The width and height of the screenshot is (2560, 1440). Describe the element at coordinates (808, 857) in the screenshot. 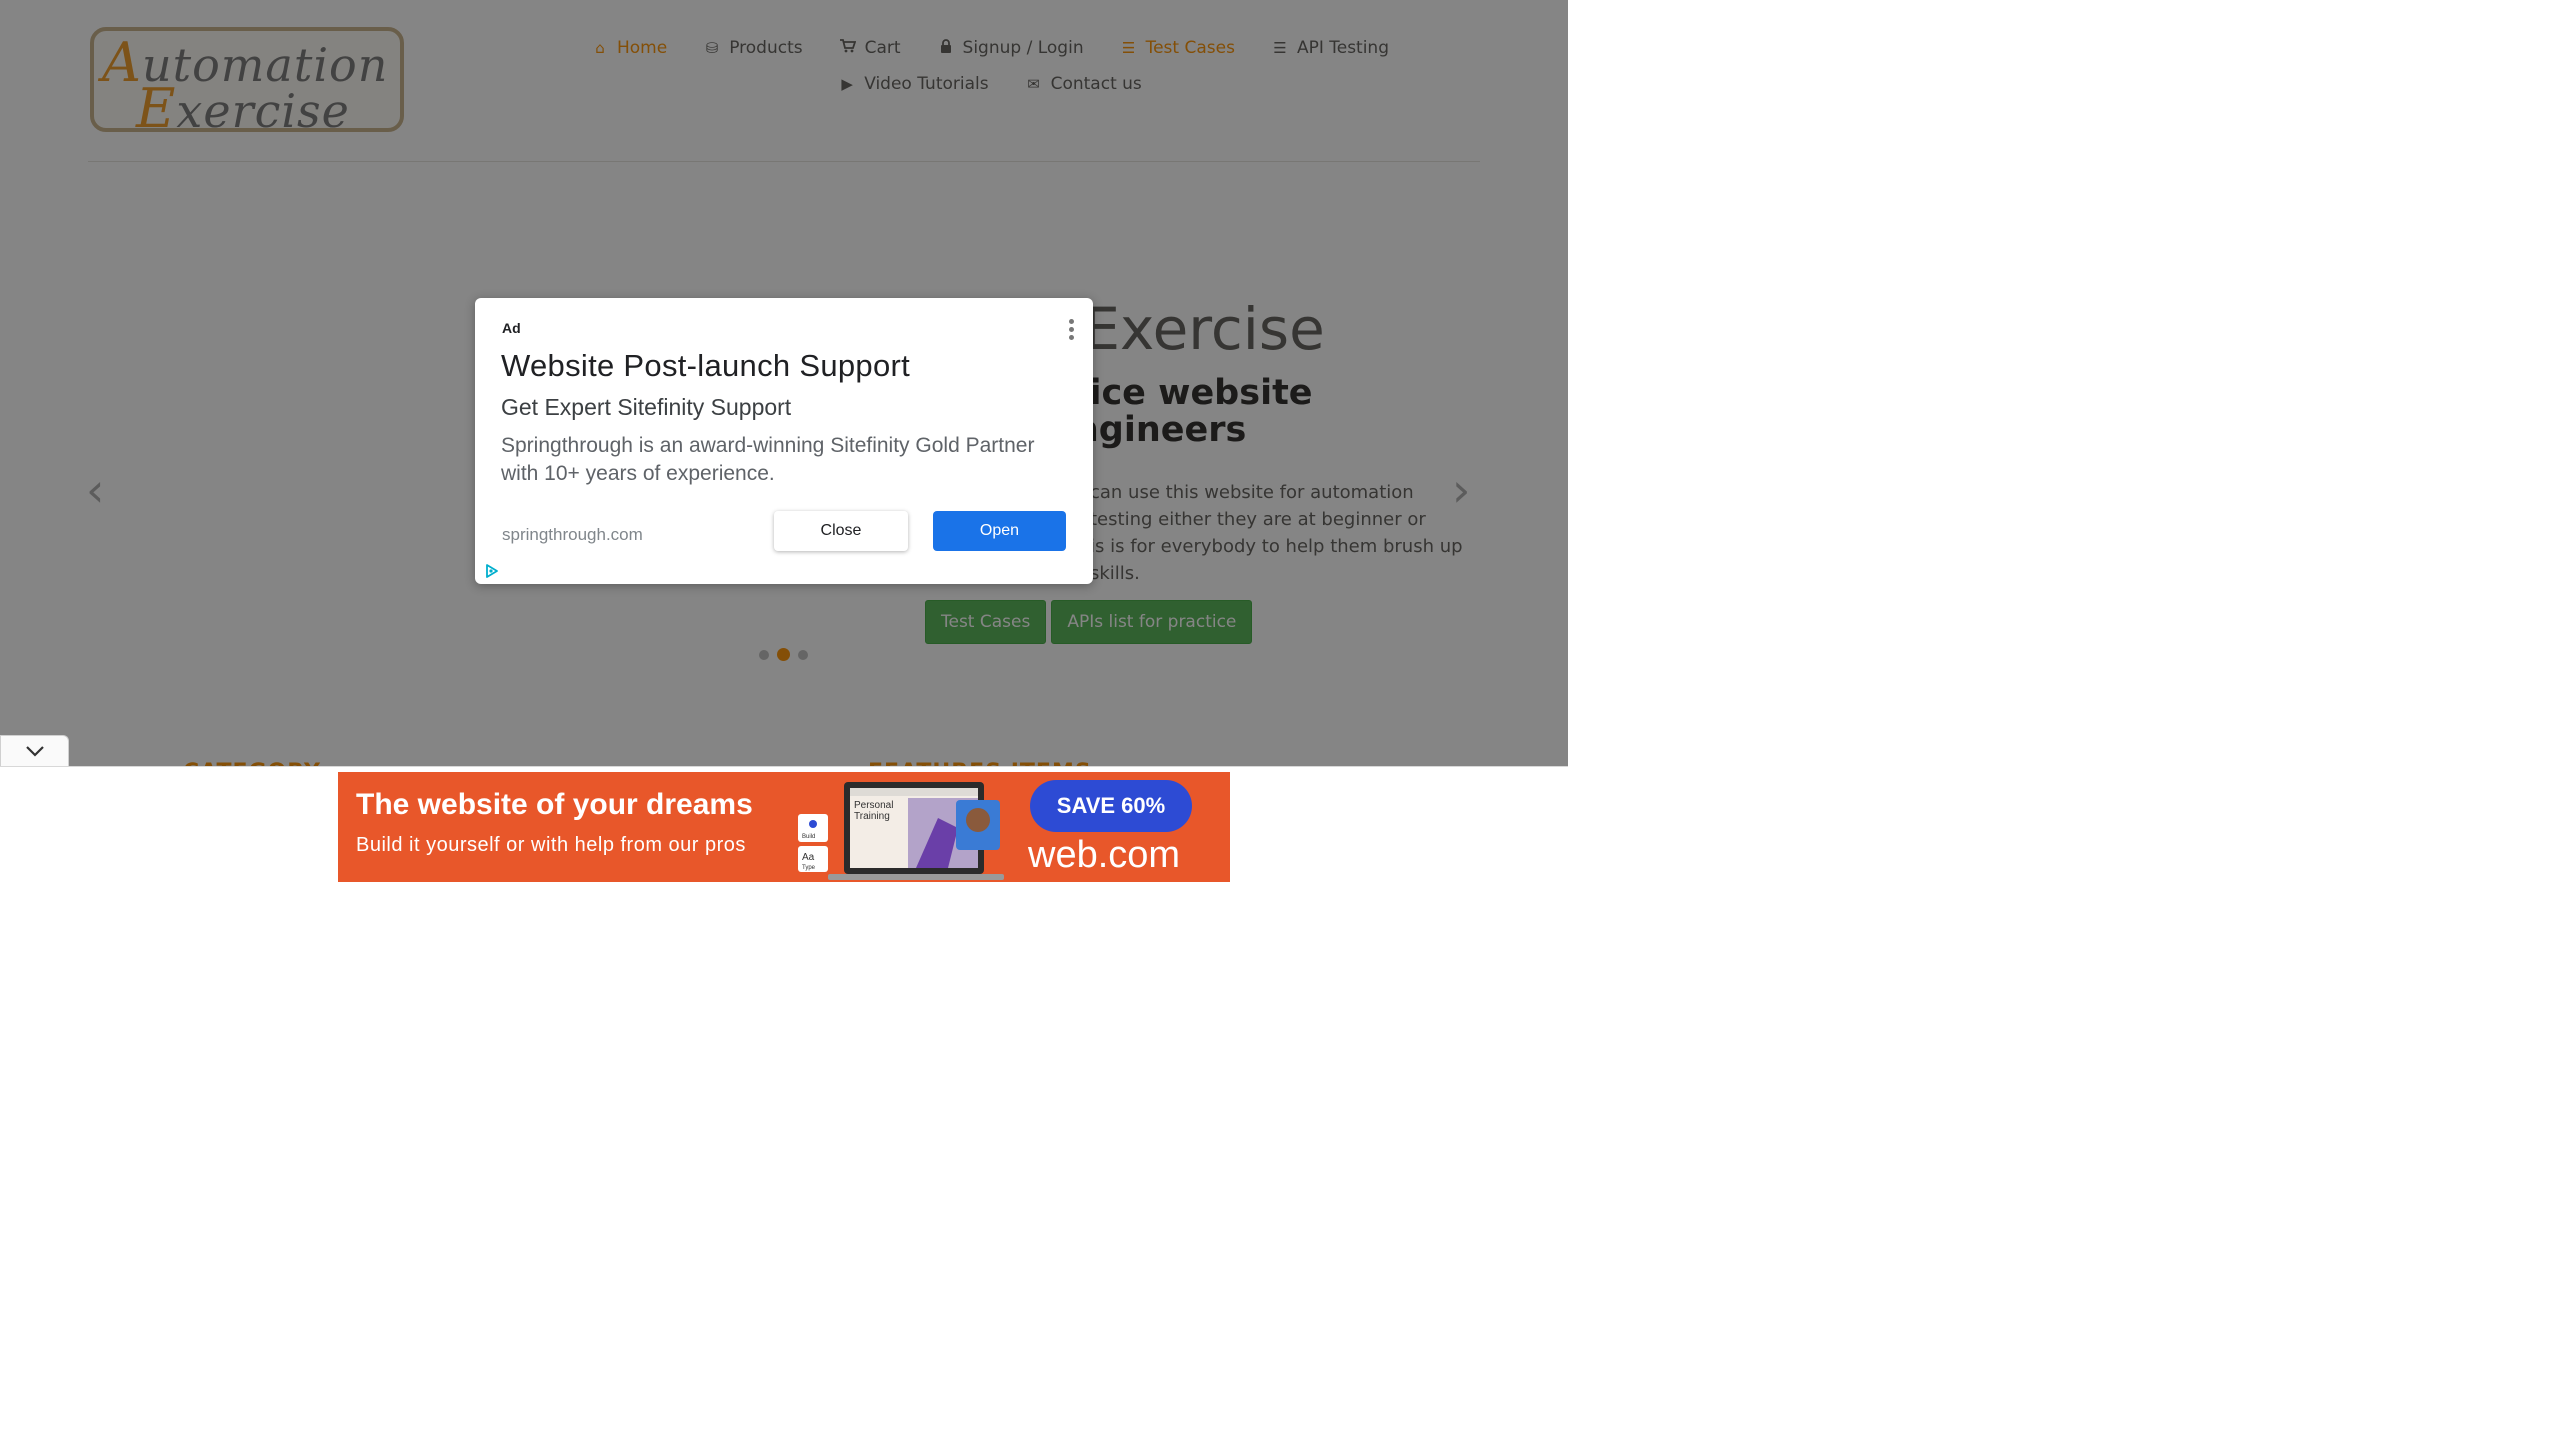

I see `side-label-aa: Aa` at that location.